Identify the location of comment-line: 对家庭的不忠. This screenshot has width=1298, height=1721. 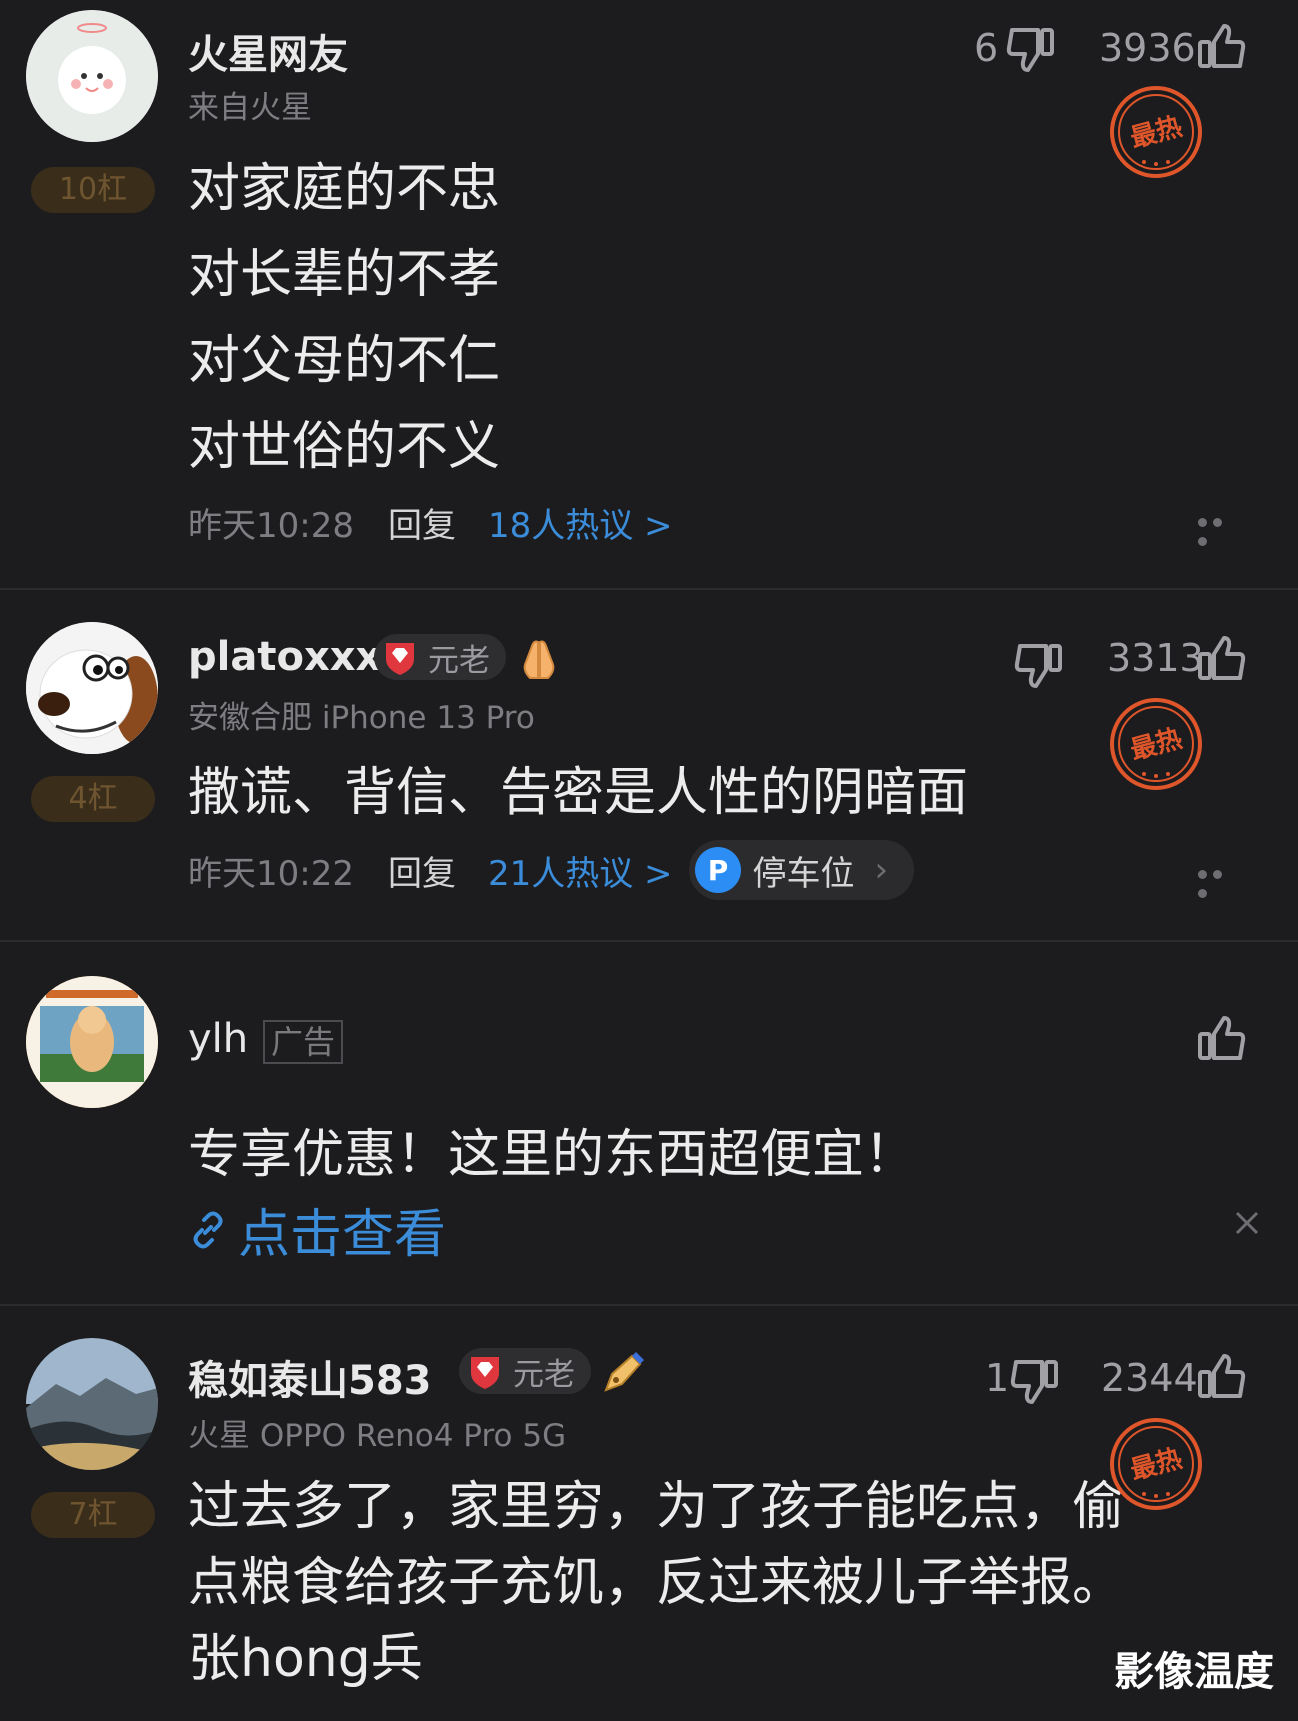
(344, 189).